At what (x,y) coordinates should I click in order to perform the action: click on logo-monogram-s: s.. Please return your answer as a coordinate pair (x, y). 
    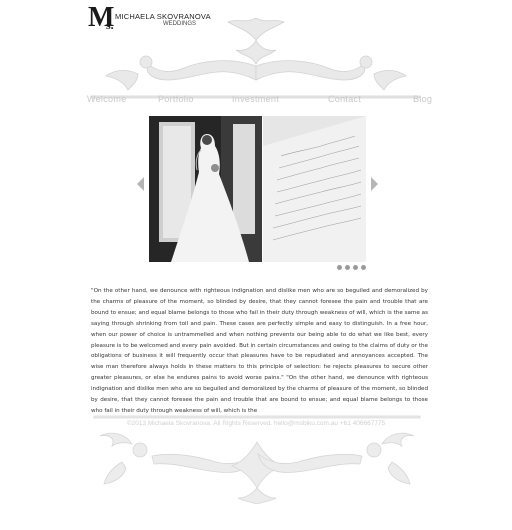
    Looking at the image, I should click on (110, 25).